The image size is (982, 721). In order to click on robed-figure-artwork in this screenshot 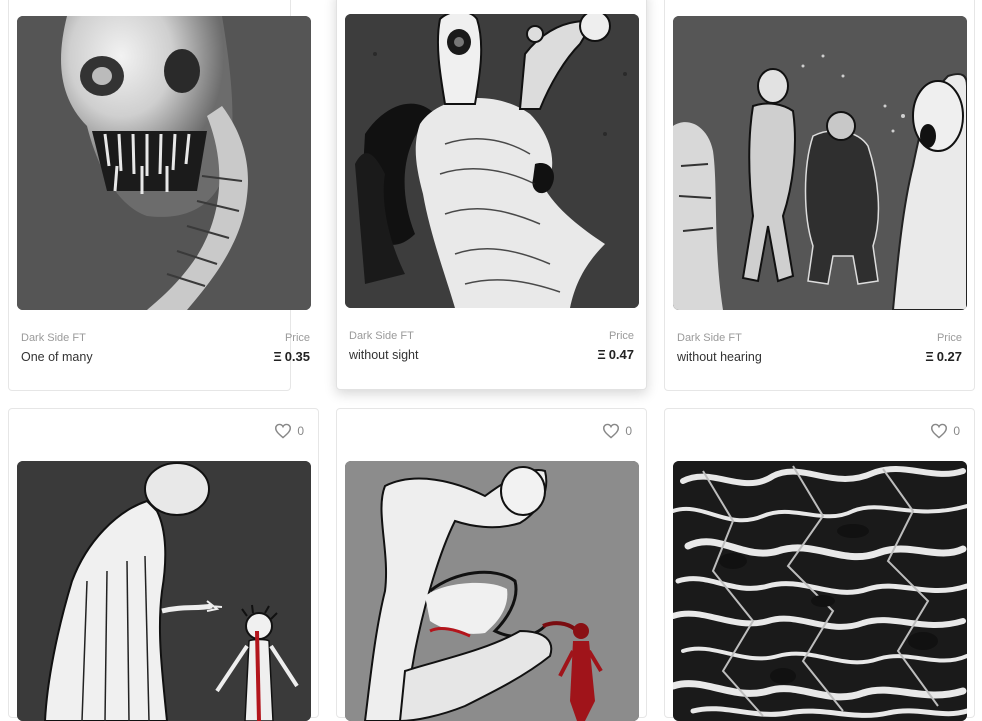, I will do `click(164, 591)`.